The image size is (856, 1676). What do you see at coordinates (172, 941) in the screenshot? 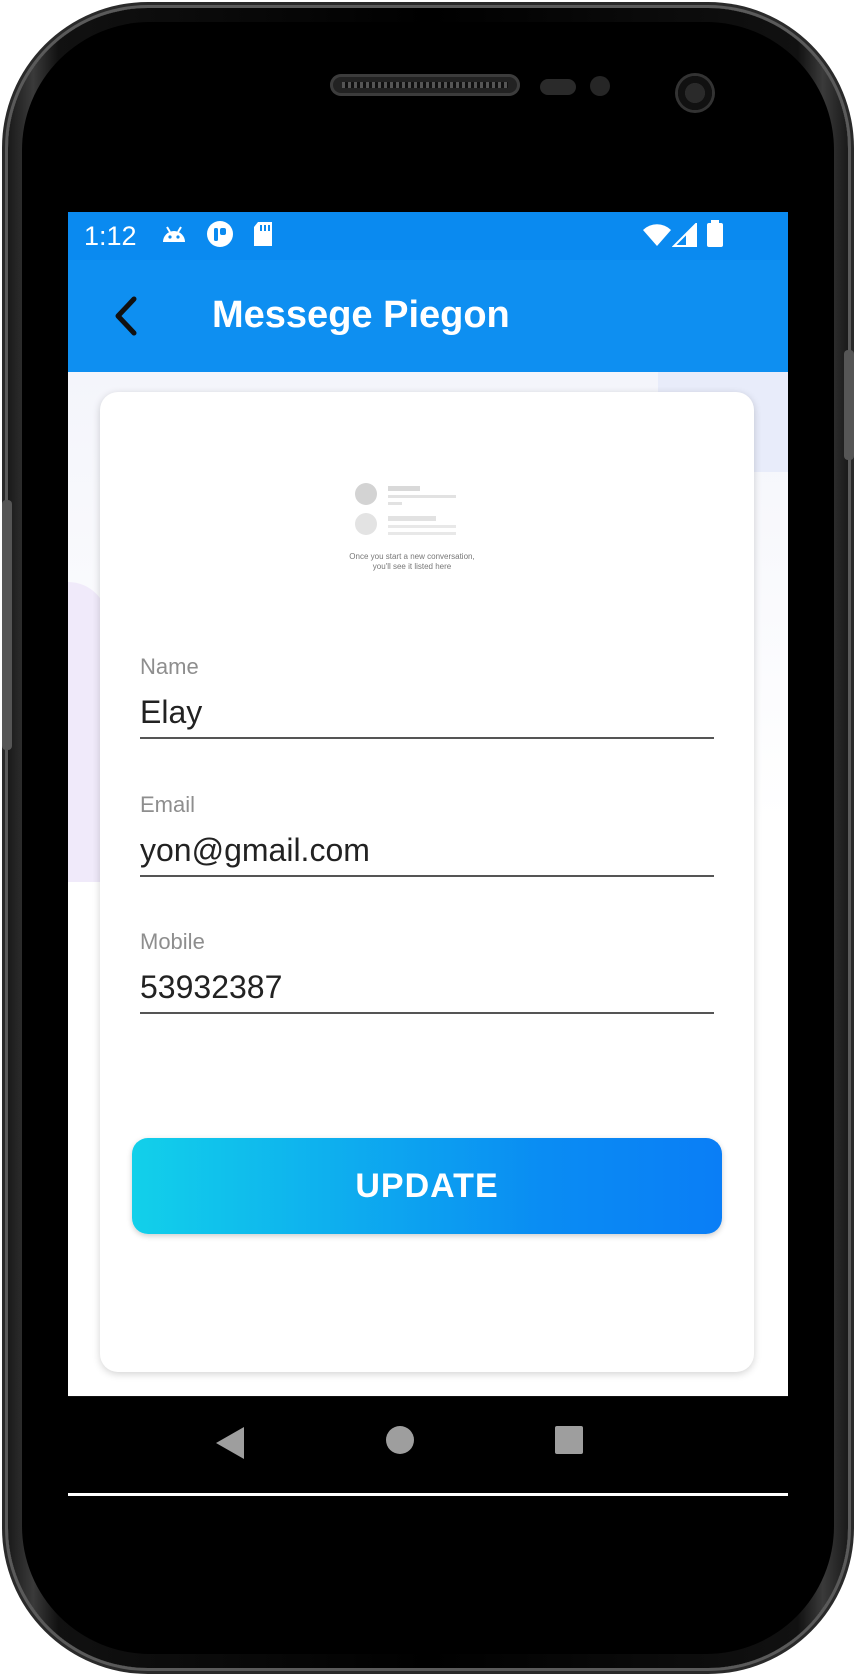
I see `mobile-label: Mobile` at bounding box center [172, 941].